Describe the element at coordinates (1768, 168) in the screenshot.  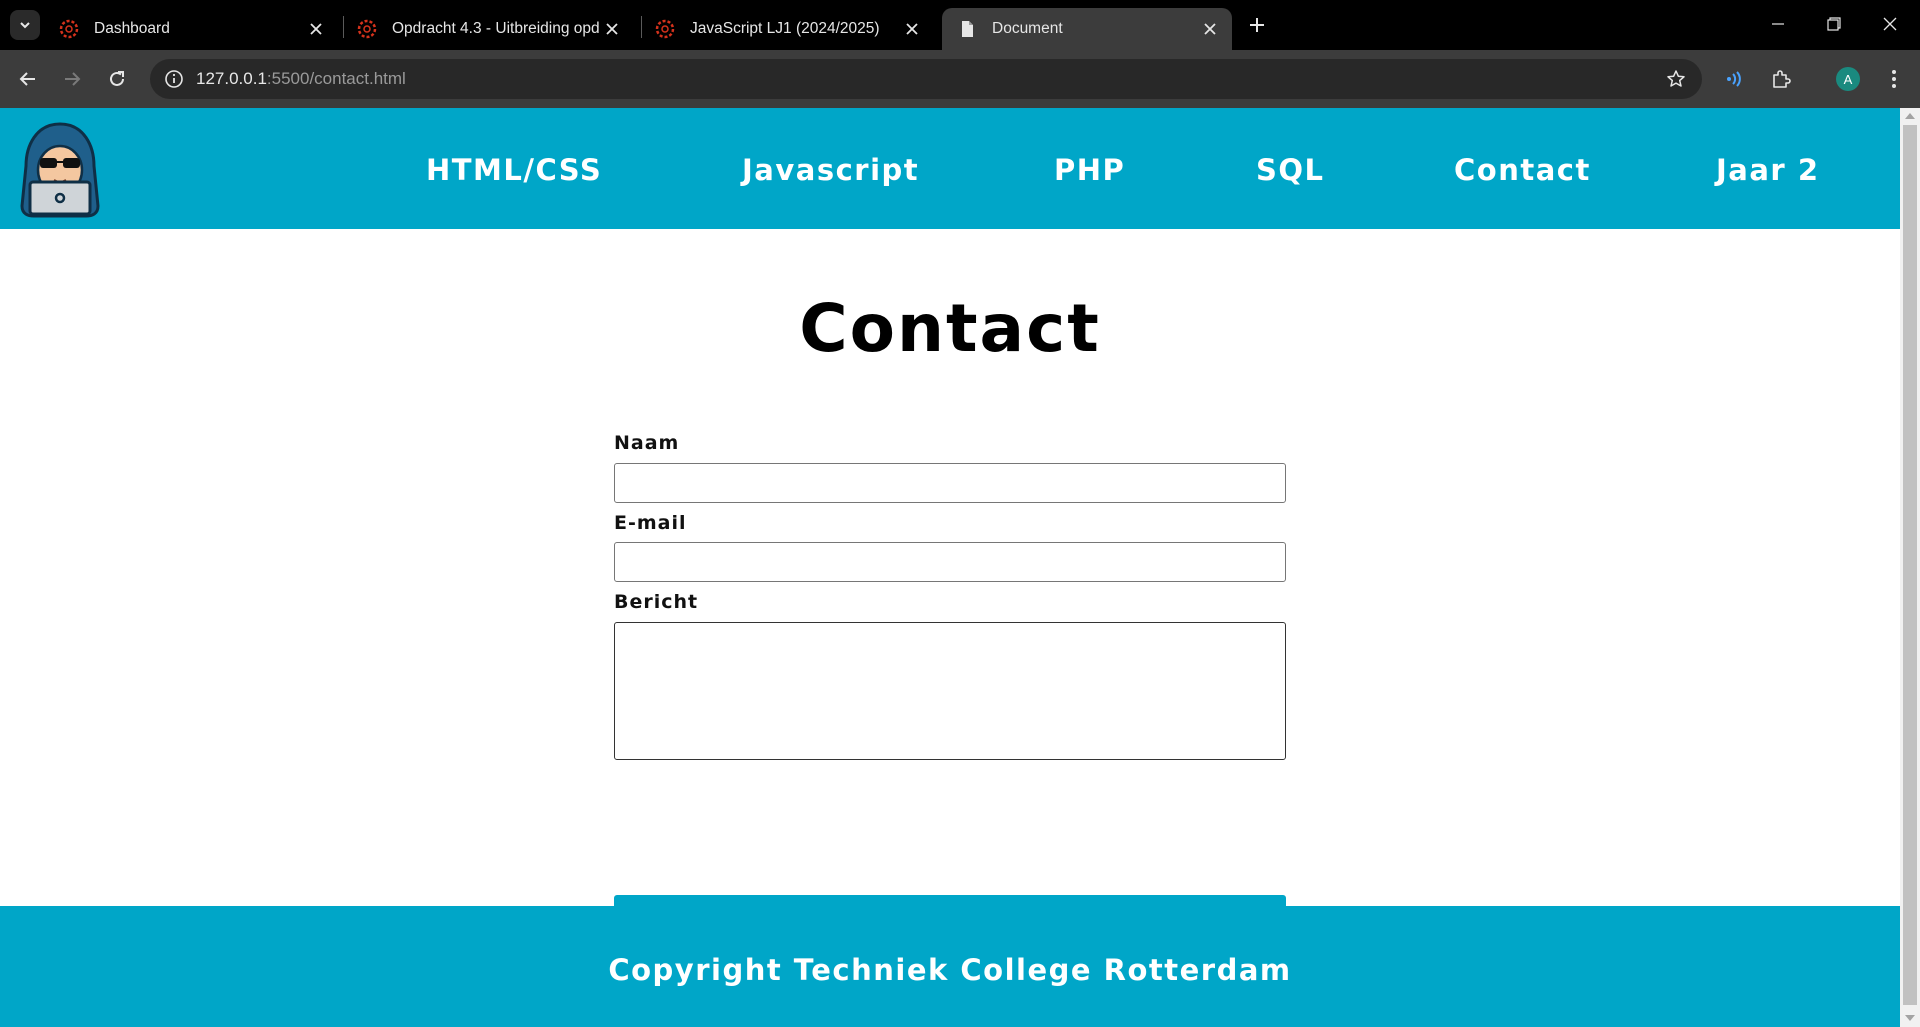
I see `nav-link-jaar-2: Jaar 2` at that location.